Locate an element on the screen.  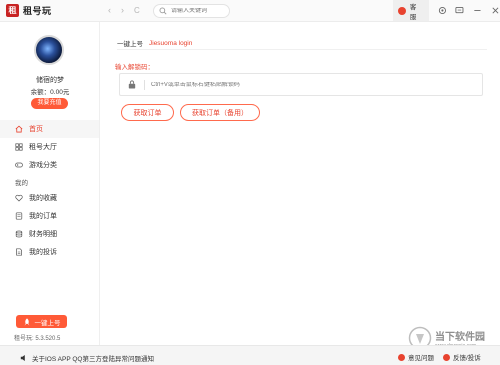
sidebar-item-label: 我的订单 is located at coordinates (43, 216).